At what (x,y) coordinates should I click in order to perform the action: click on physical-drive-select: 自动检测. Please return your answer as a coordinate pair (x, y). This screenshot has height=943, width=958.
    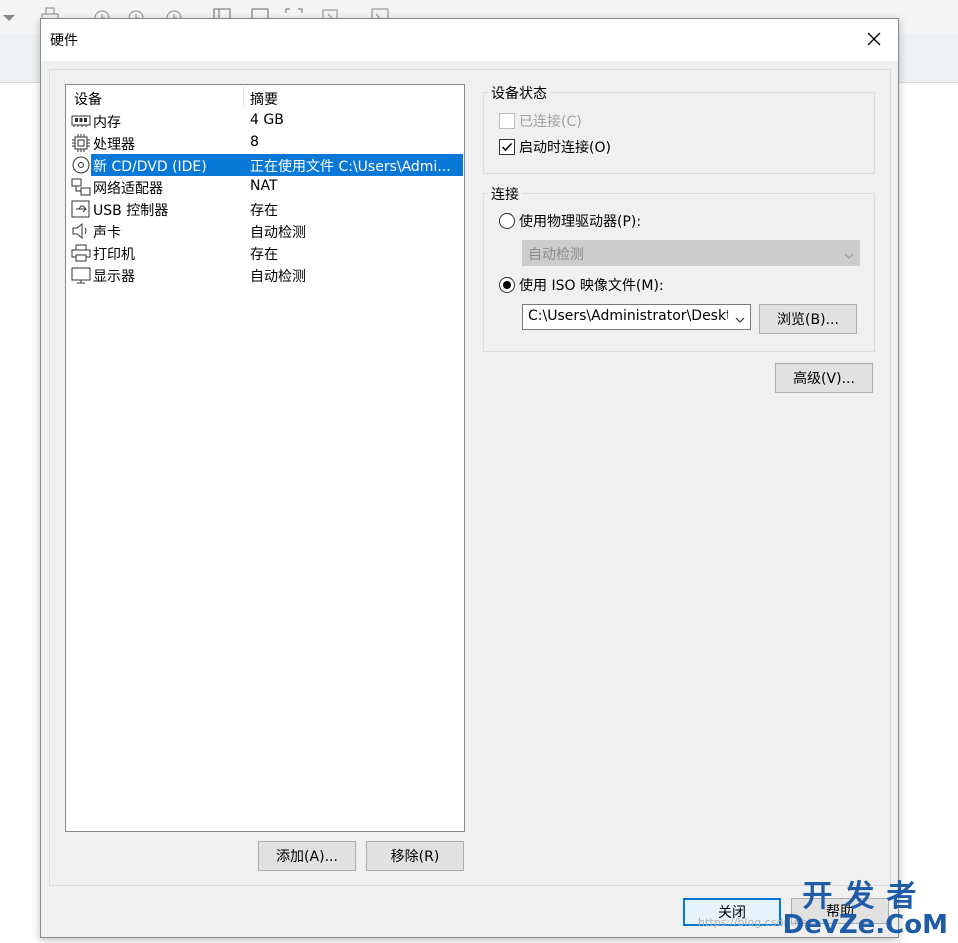
    Looking at the image, I should click on (691, 253).